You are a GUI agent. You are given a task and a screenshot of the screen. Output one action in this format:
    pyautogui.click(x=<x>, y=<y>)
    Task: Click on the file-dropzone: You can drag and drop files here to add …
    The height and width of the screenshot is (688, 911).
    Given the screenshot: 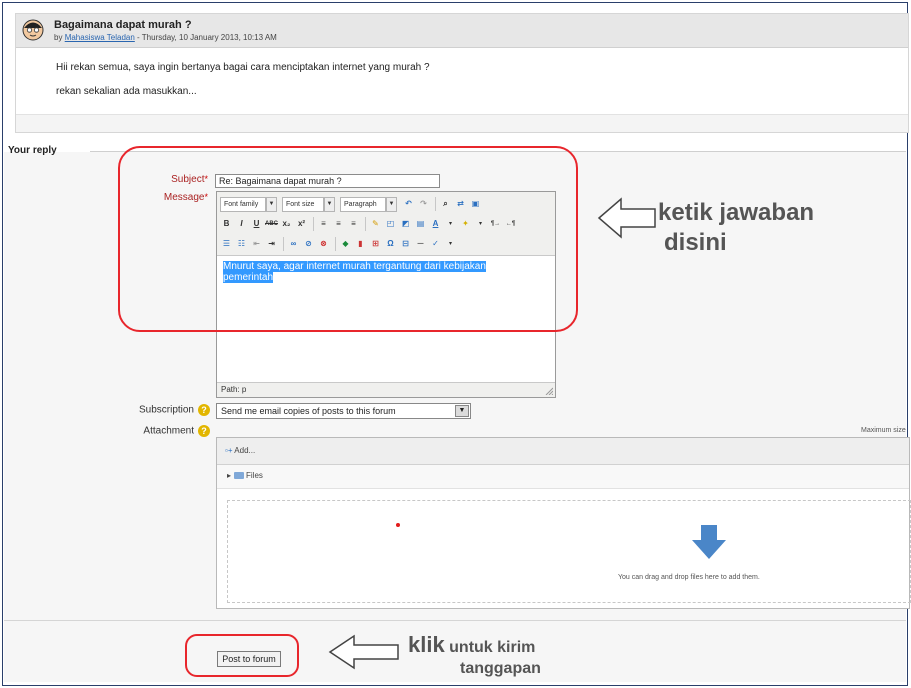 What is the action you would take?
    pyautogui.click(x=569, y=551)
    